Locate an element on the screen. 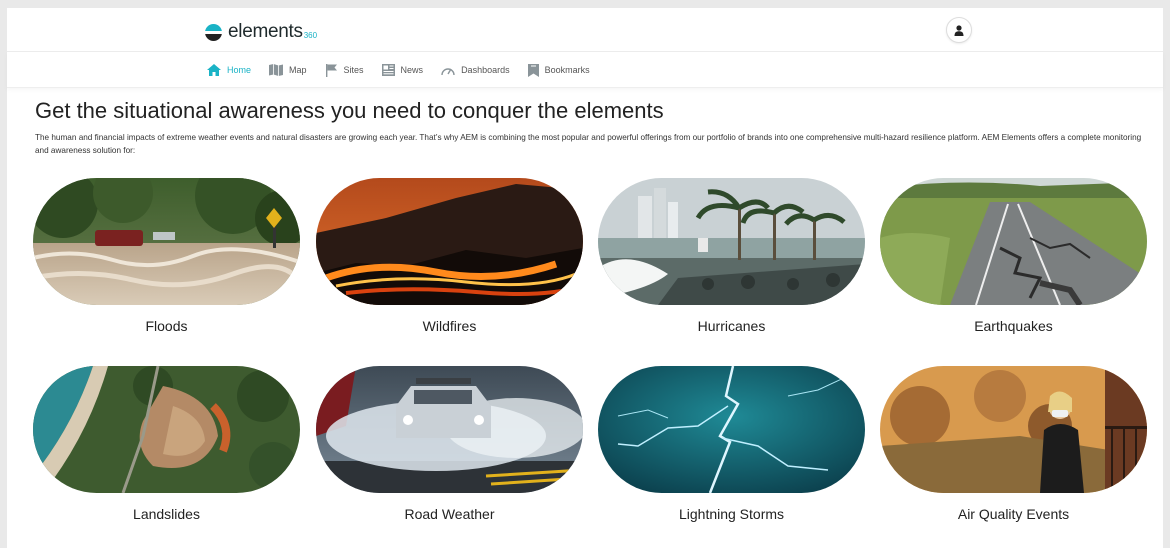 This screenshot has height=548, width=1170. earthquakes-image is located at coordinates (1013, 241).